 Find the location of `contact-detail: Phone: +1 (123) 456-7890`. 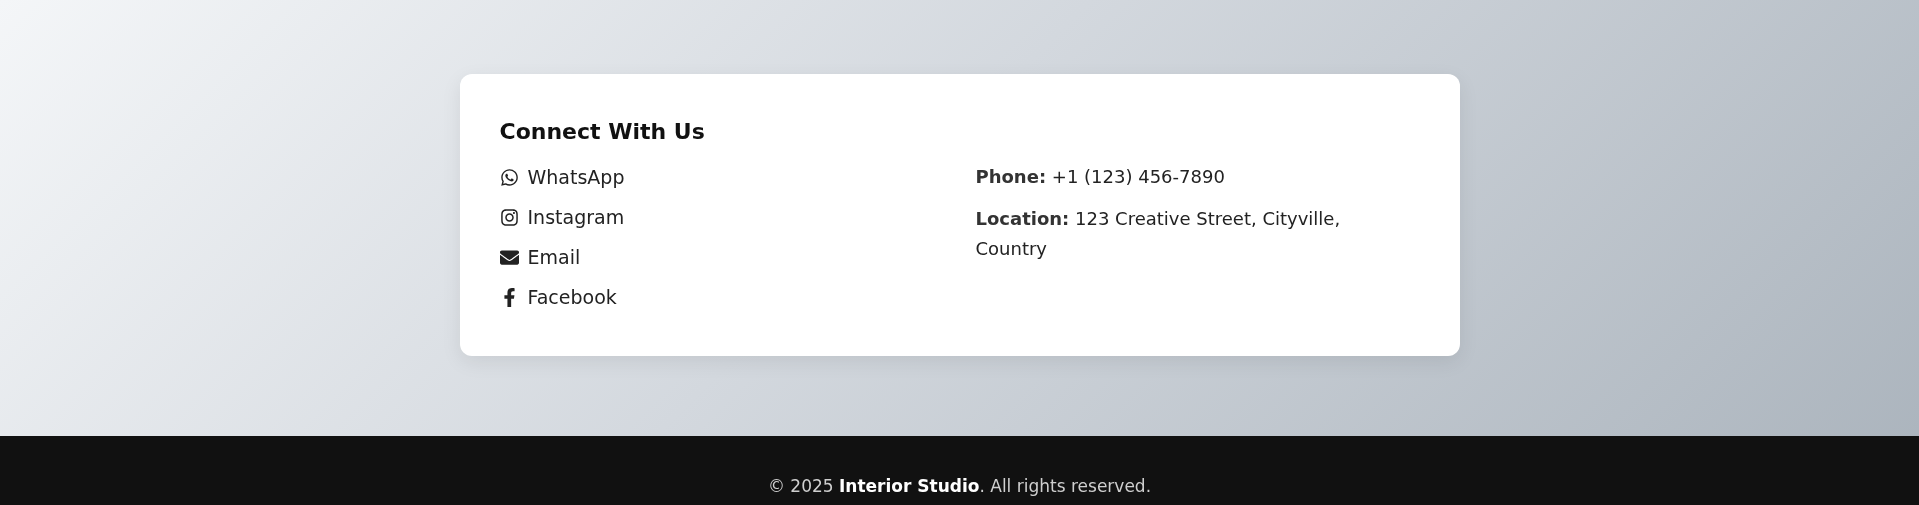

contact-detail: Phone: +1 (123) 456-7890 is located at coordinates (1100, 177).